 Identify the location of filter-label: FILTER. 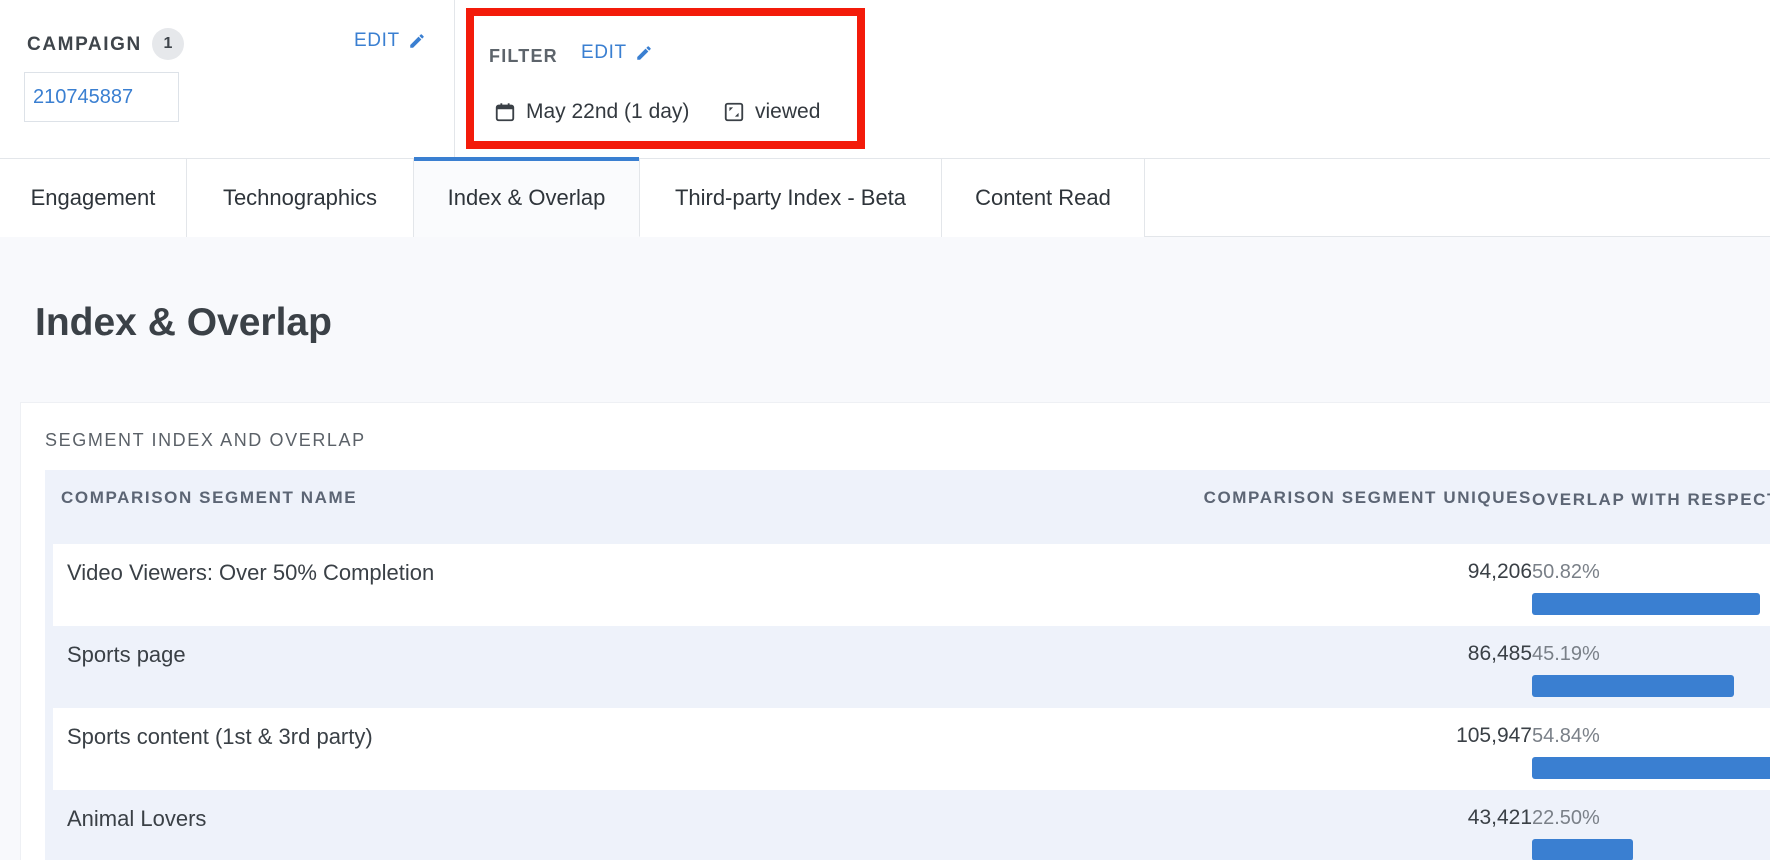
(523, 56).